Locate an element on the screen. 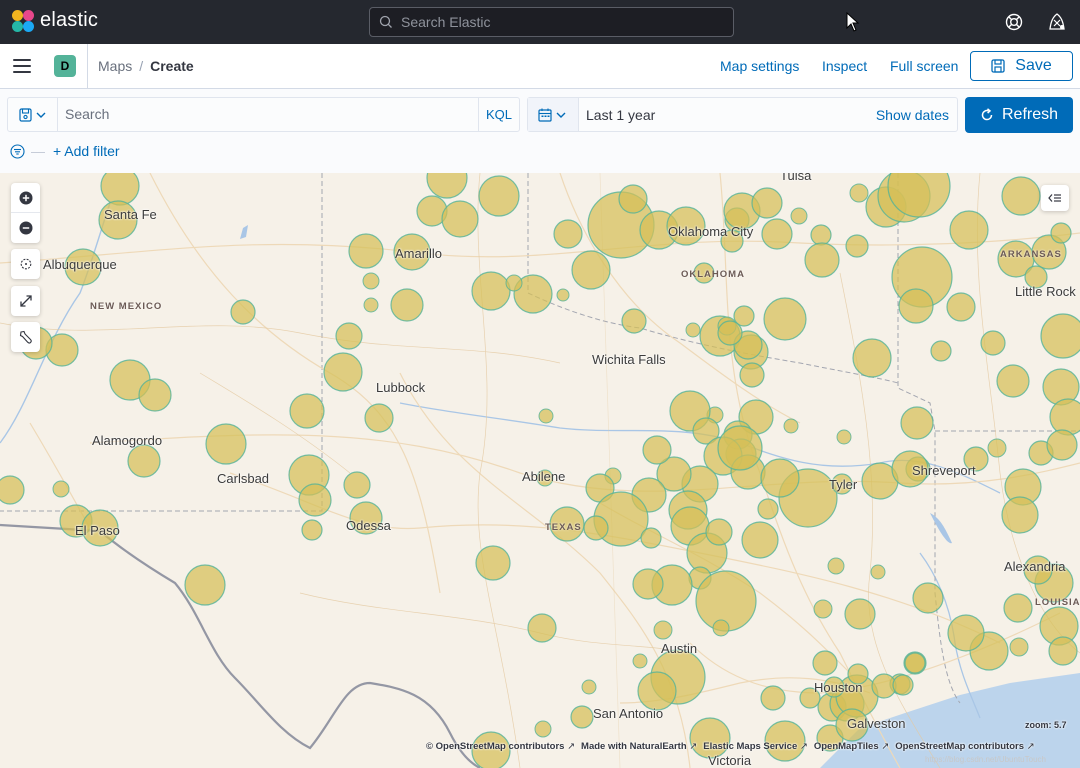  help-icon is located at coordinates (1014, 22).